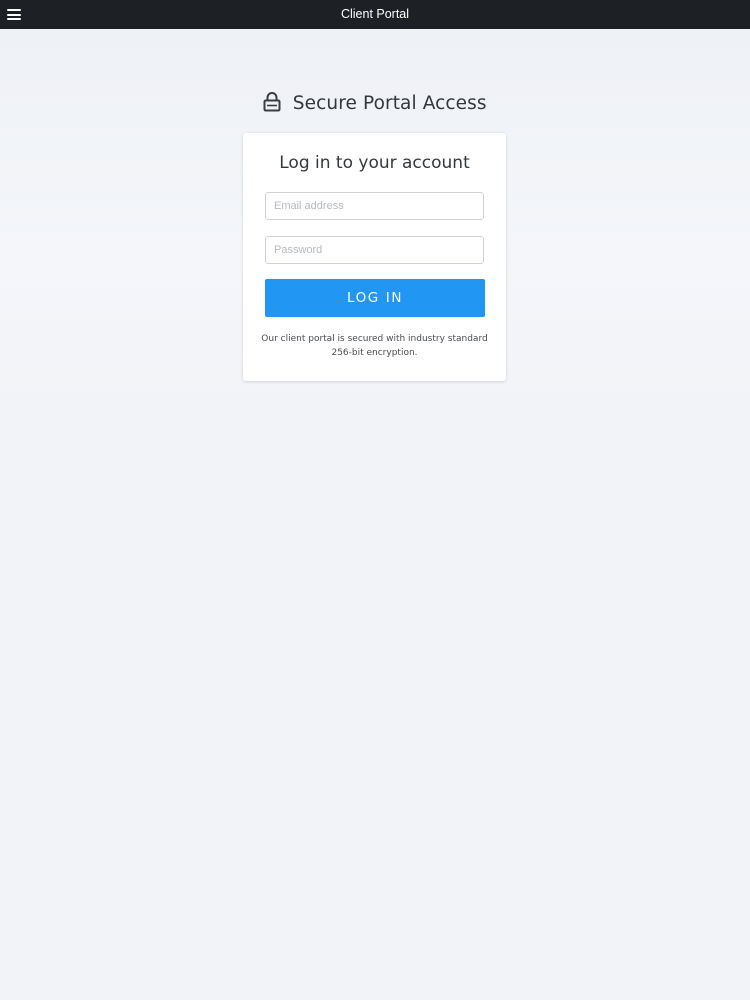 This screenshot has height=1000, width=750. What do you see at coordinates (272, 101) in the screenshot?
I see `lock-icon` at bounding box center [272, 101].